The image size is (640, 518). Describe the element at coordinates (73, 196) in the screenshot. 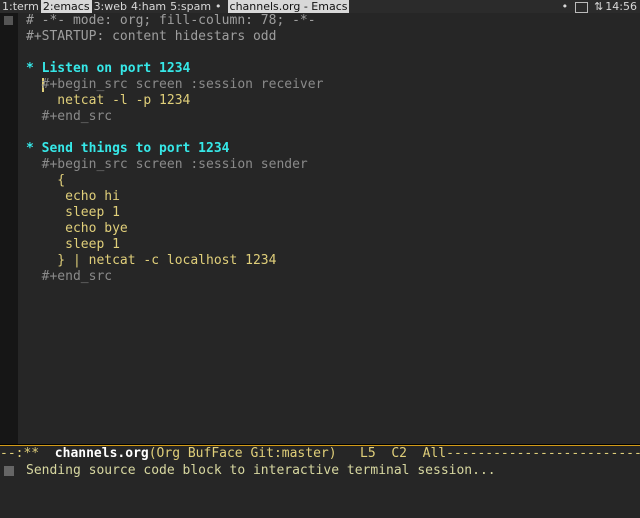

I see `code-line: echo hi` at that location.